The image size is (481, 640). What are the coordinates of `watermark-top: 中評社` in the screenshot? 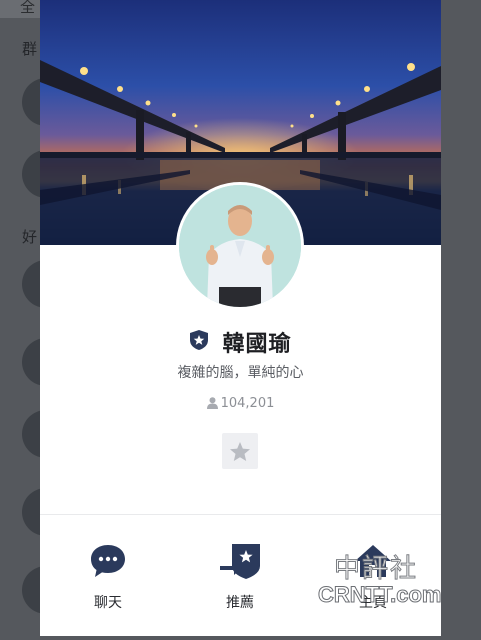 It's located at (376, 569).